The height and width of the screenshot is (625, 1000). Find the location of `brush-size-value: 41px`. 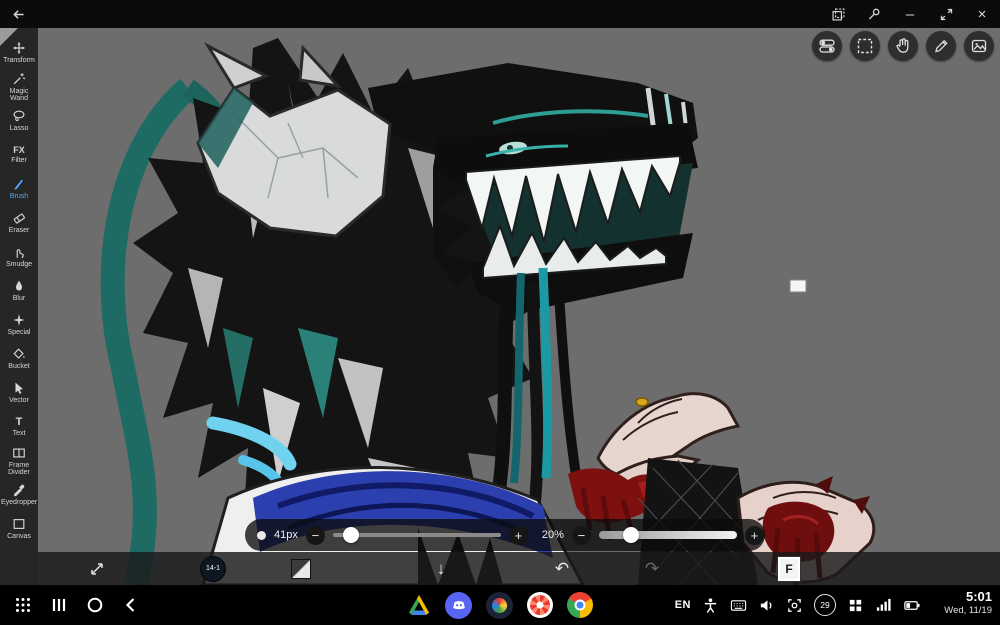

brush-size-value: 41px is located at coordinates (286, 535).